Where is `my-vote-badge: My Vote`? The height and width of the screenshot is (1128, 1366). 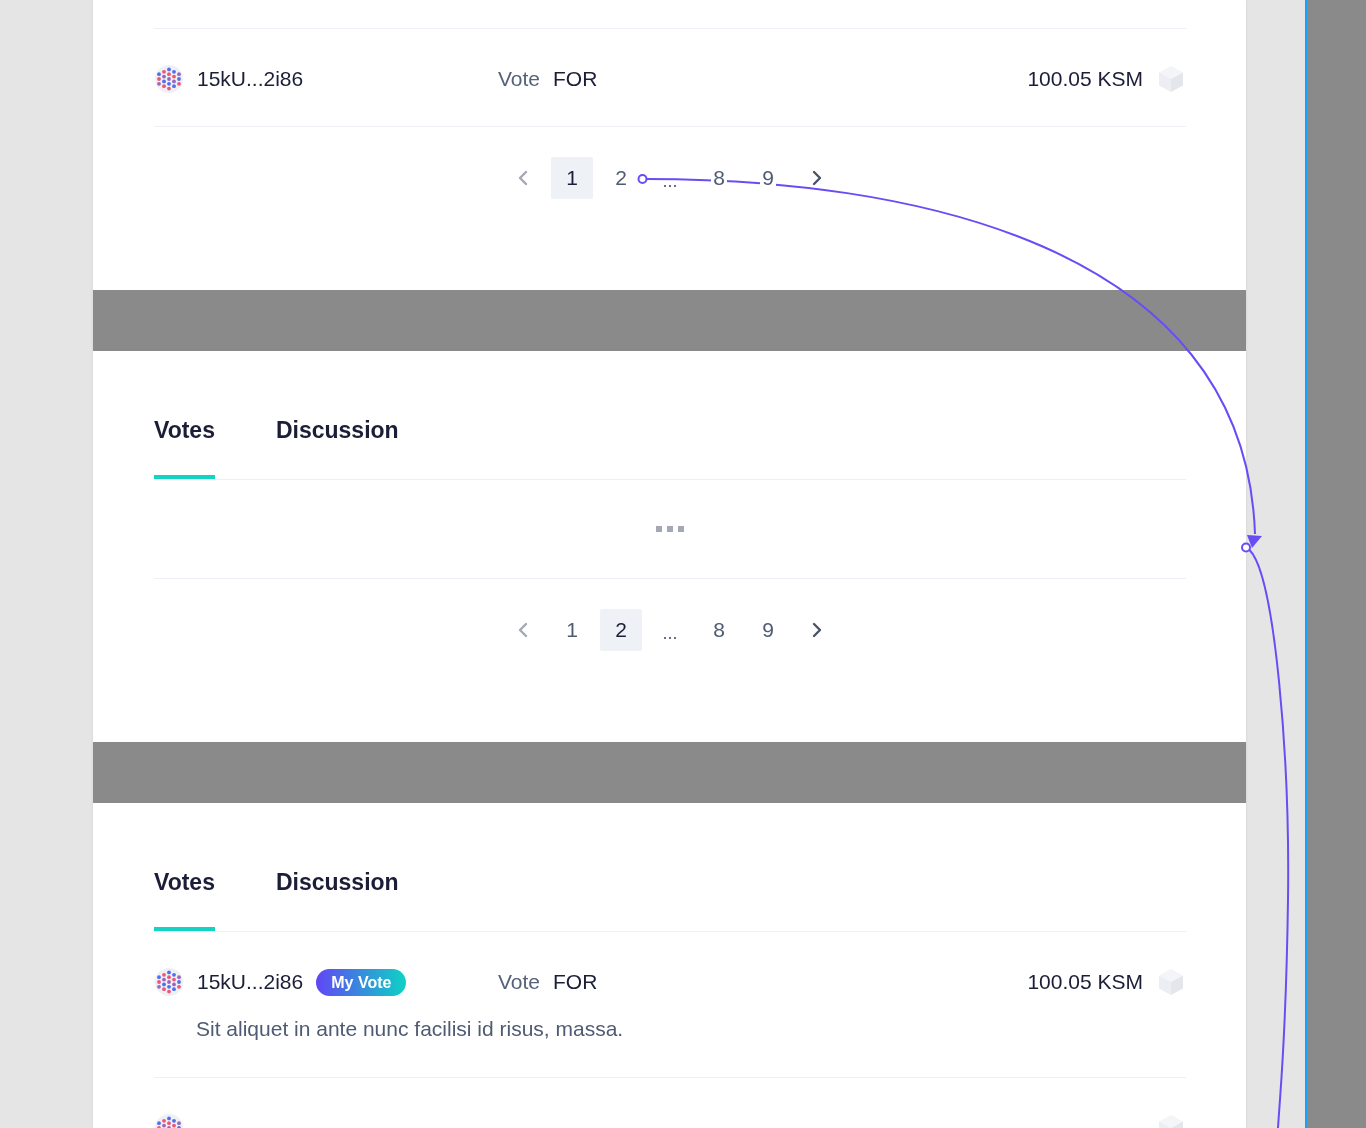
my-vote-badge: My Vote is located at coordinates (361, 982).